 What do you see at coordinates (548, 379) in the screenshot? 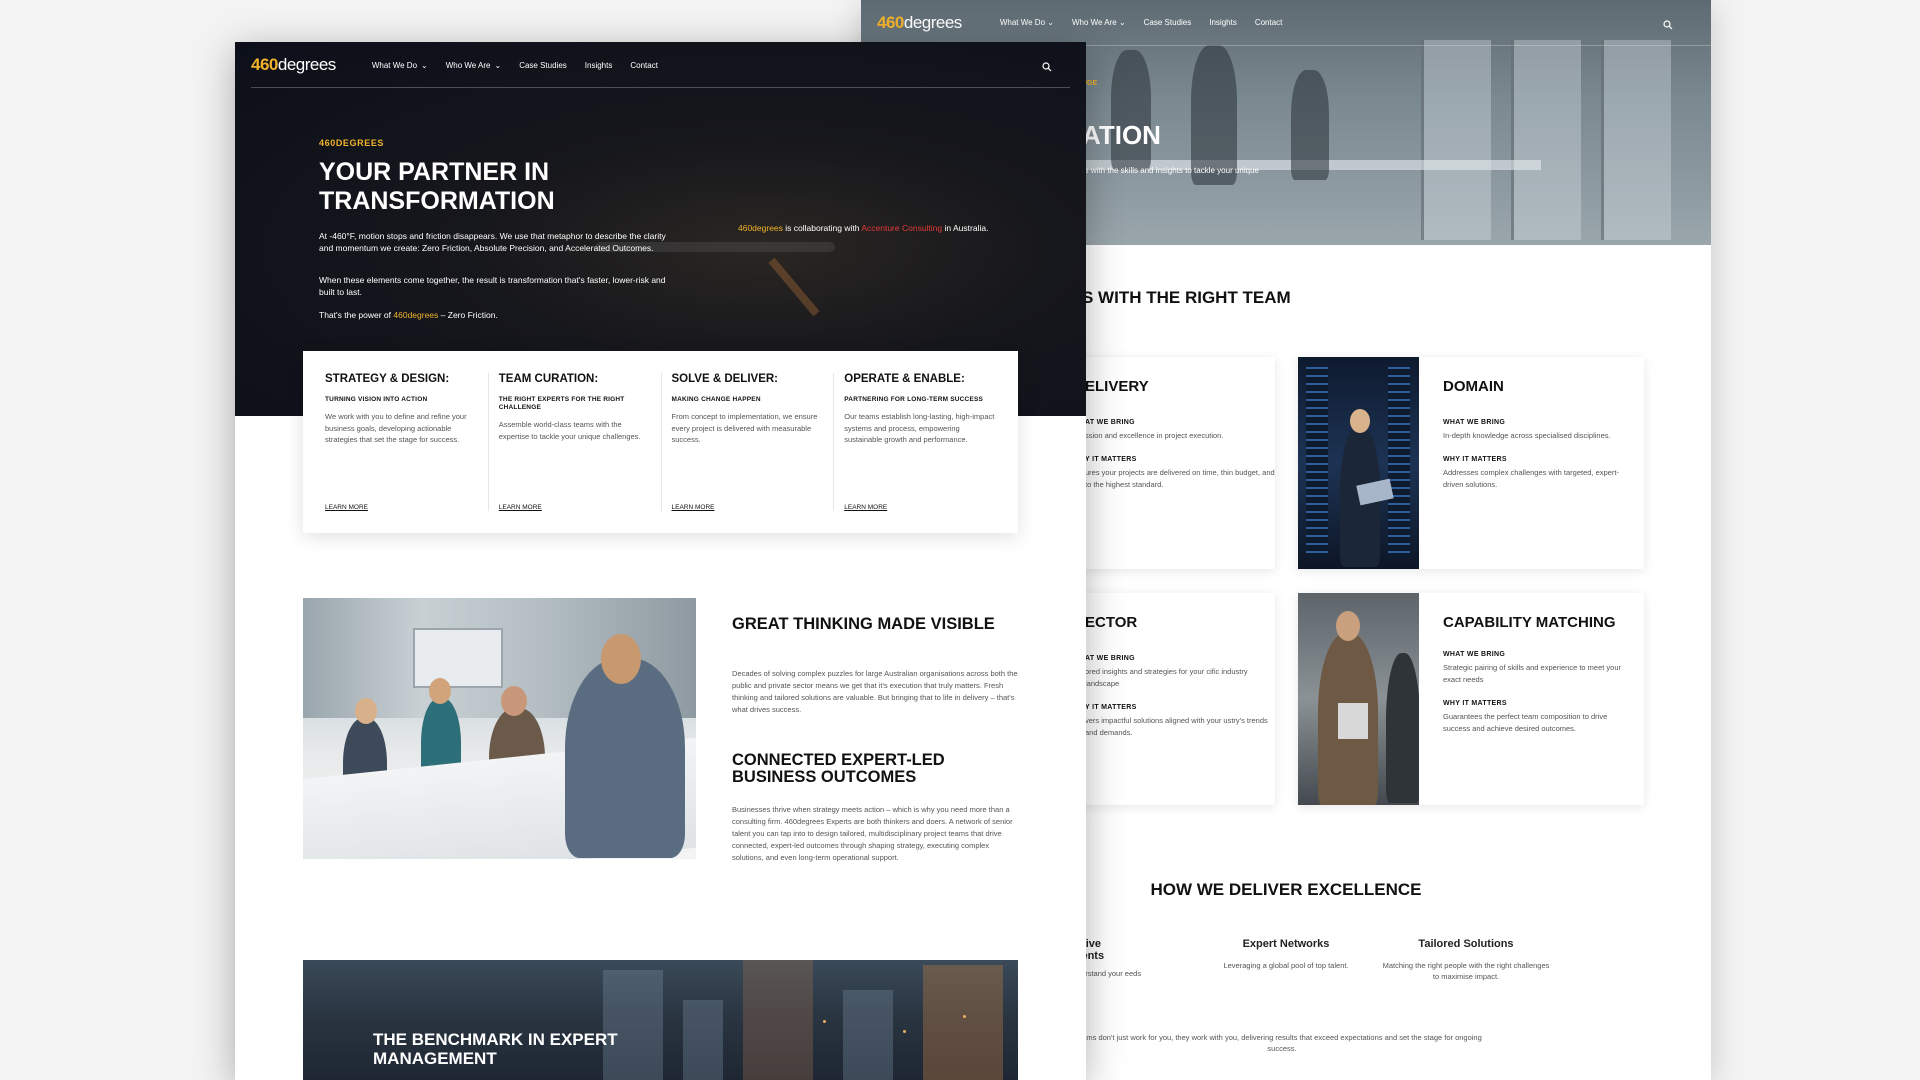
I see `service-title: TEAM CURATION:` at bounding box center [548, 379].